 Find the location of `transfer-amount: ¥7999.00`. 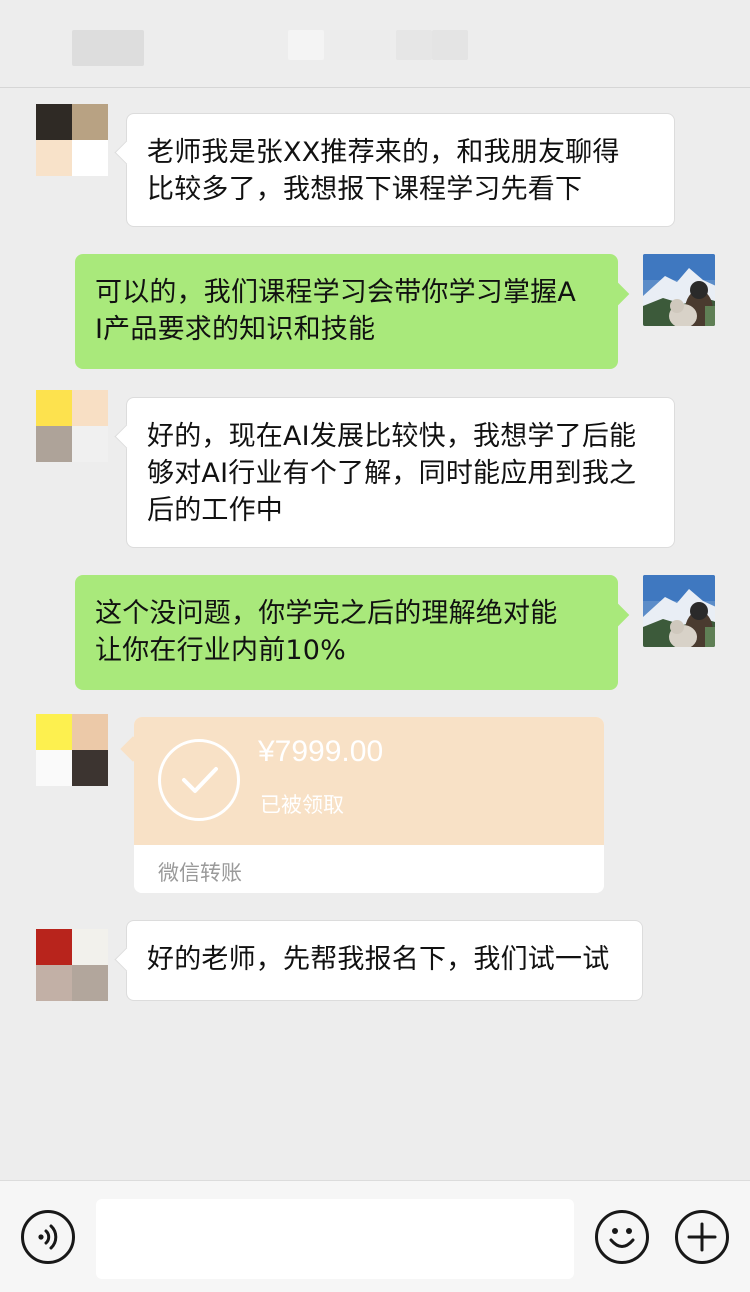

transfer-amount: ¥7999.00 is located at coordinates (321, 751).